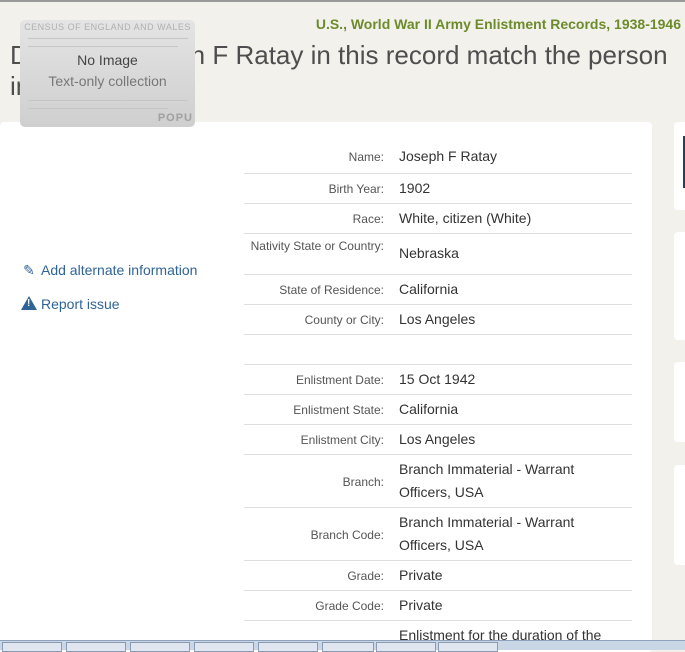  What do you see at coordinates (29, 303) in the screenshot?
I see `warning-icon: !` at bounding box center [29, 303].